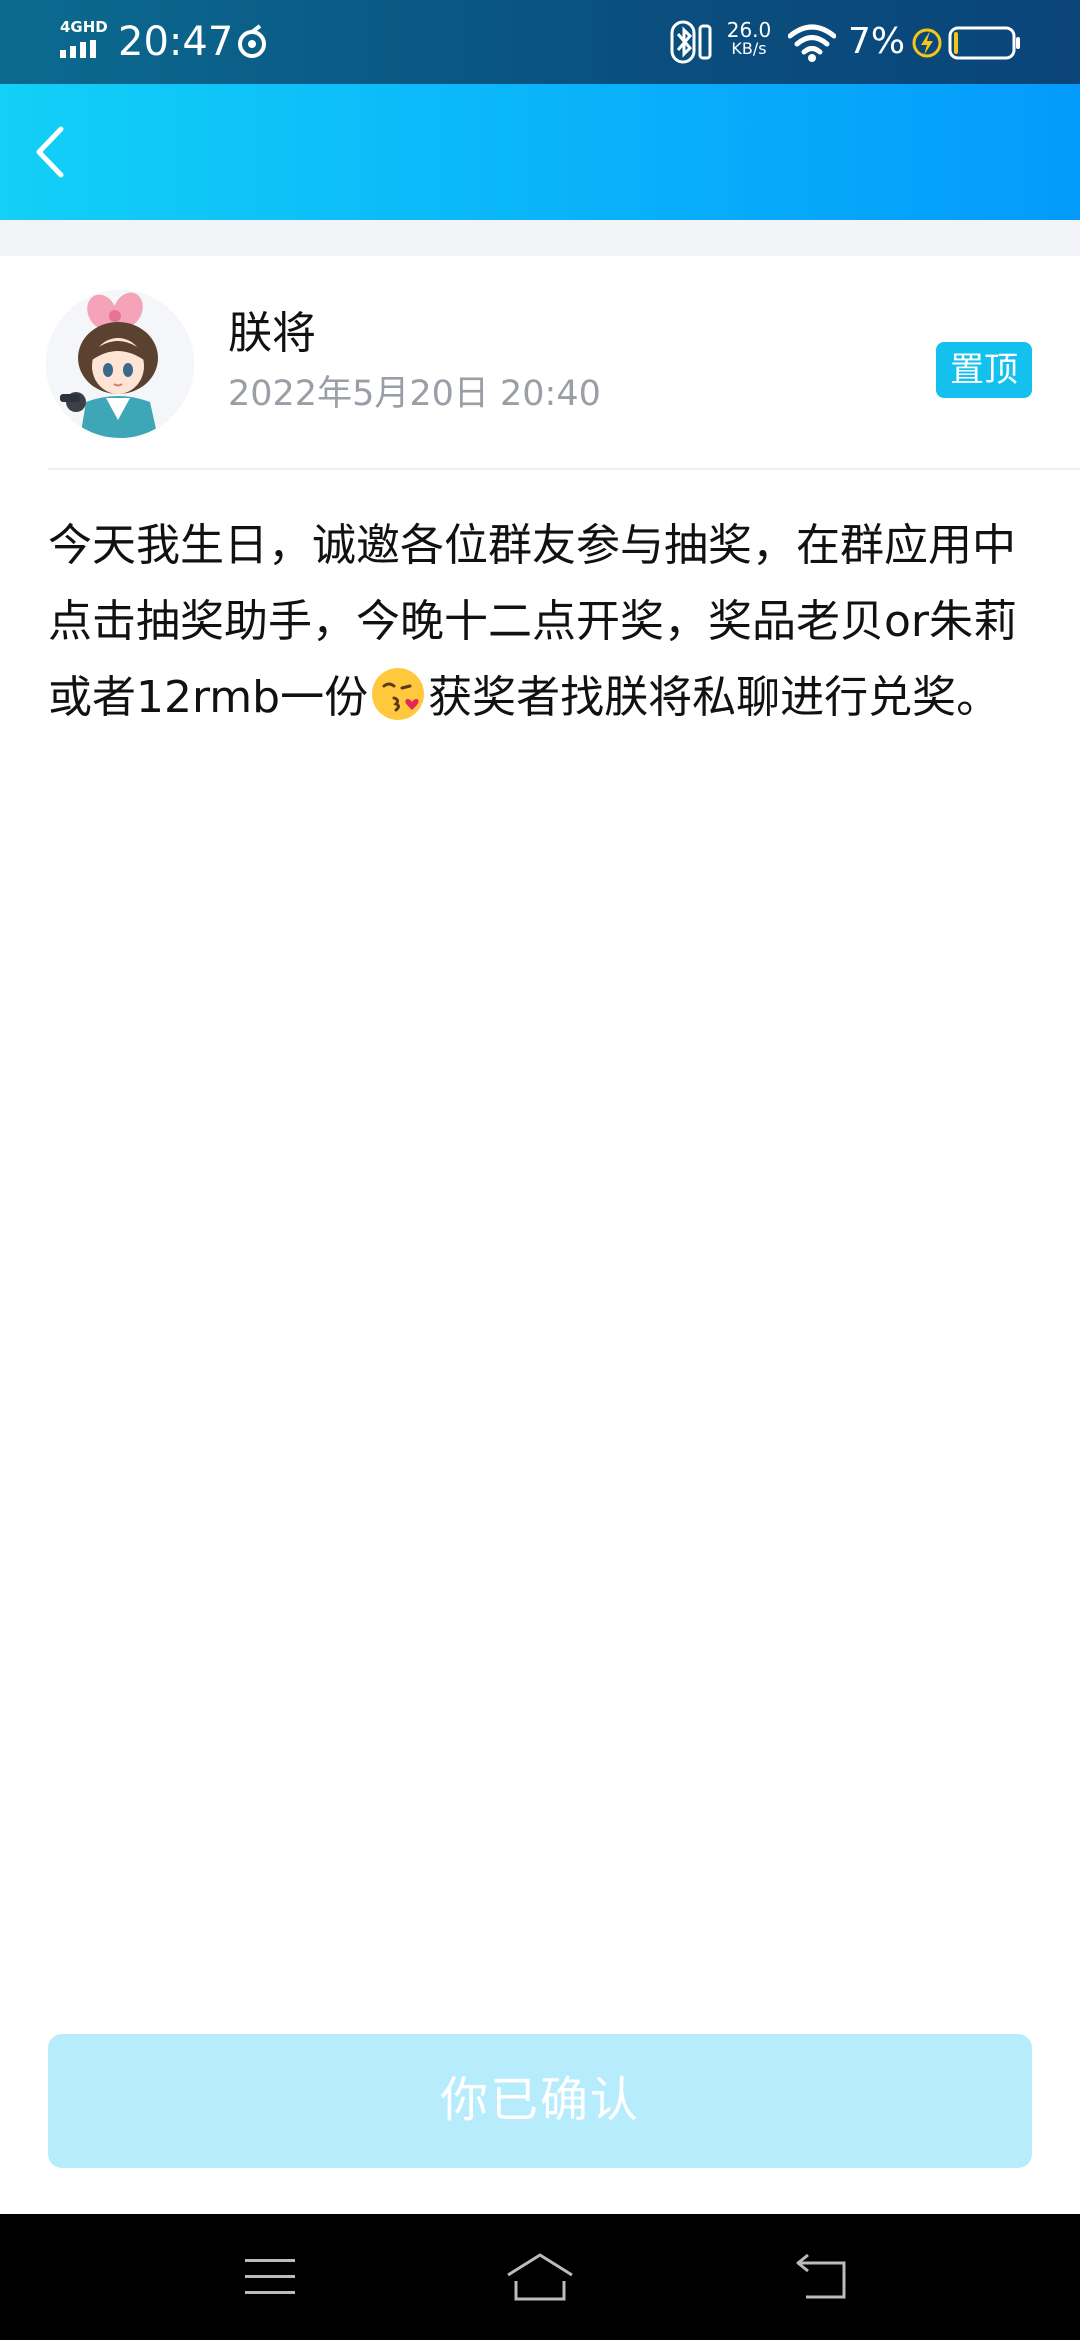 The image size is (1080, 2340). I want to click on status-time: 20:47, so click(176, 42).